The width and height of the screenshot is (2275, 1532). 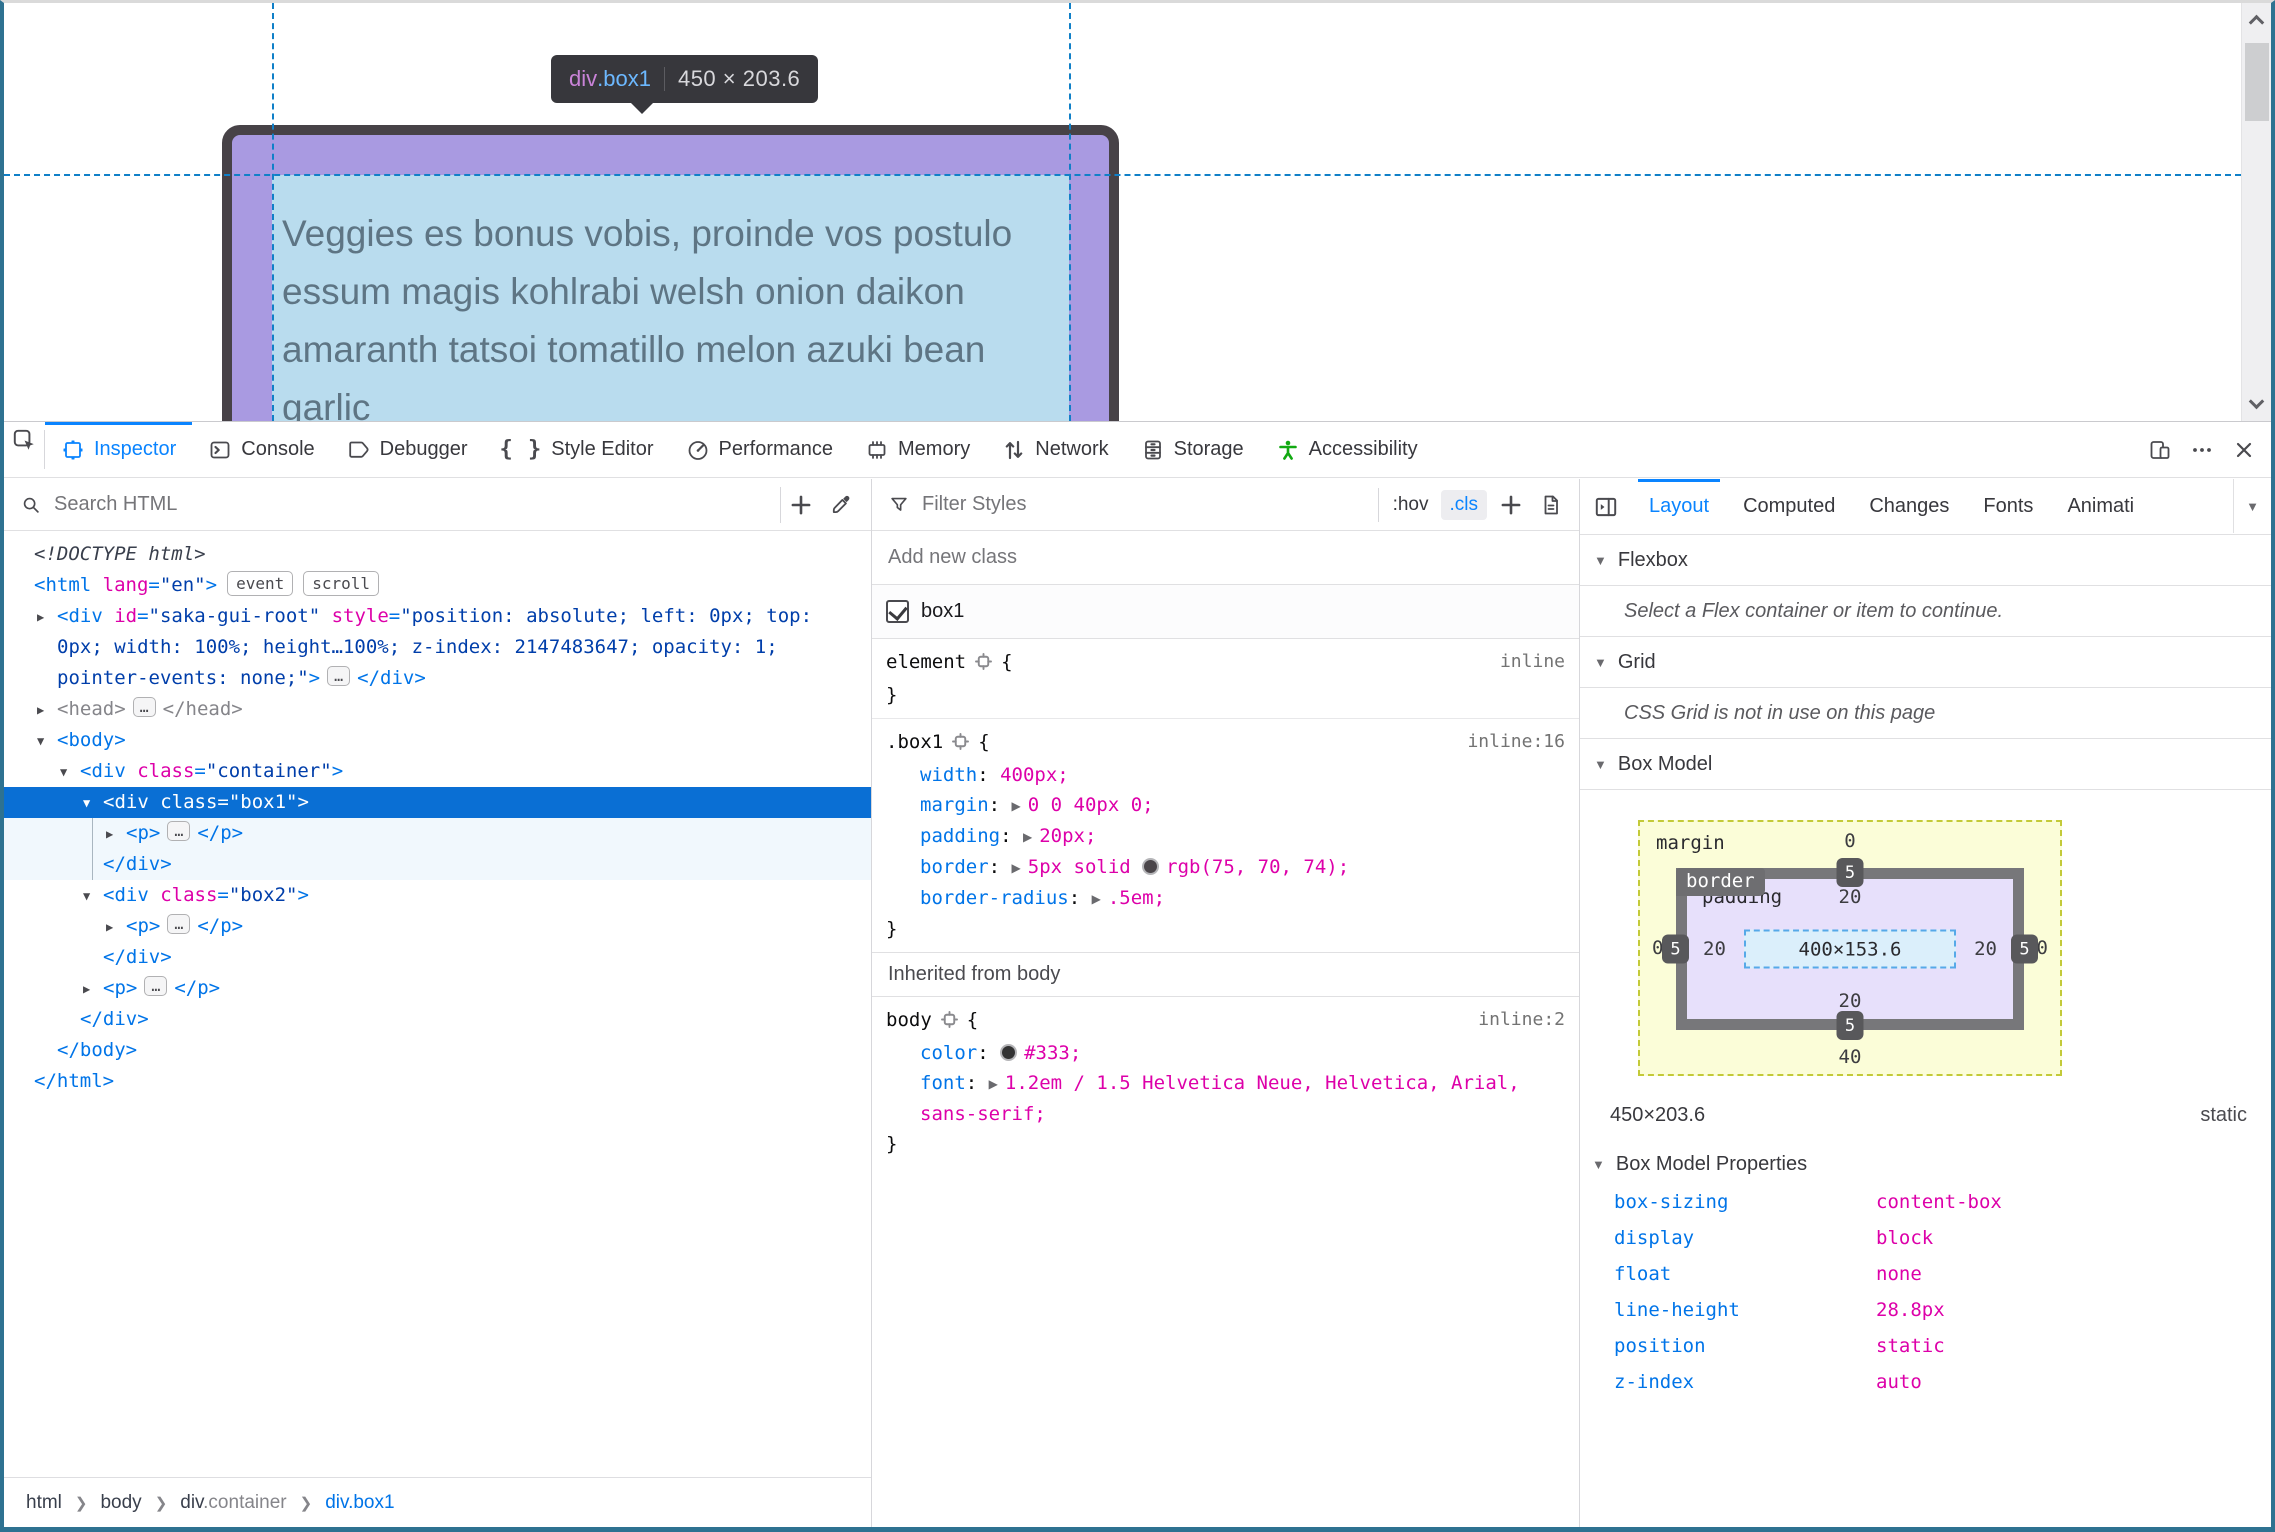 I want to click on property-value: auto, so click(x=1899, y=1382).